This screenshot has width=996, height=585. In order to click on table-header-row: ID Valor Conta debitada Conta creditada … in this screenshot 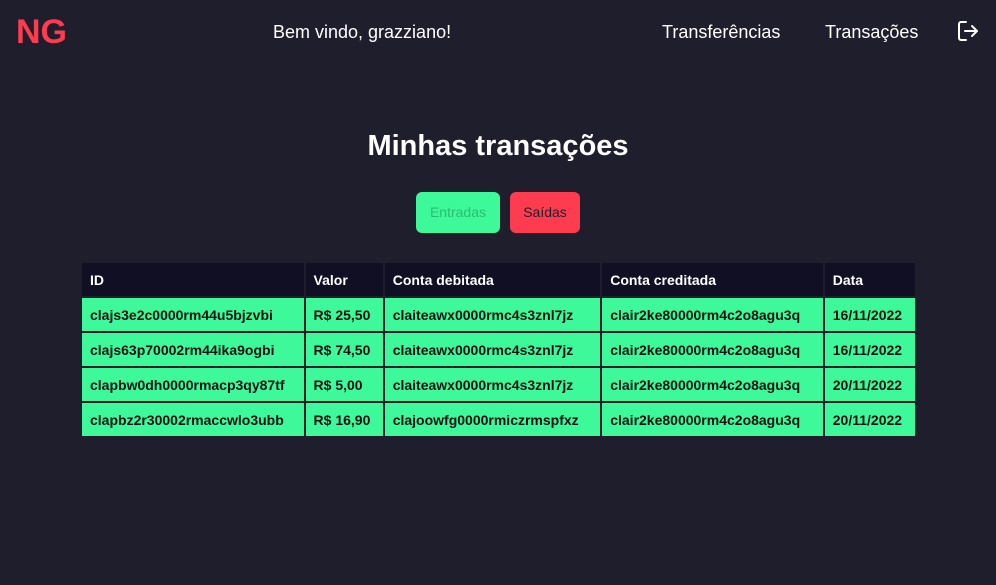, I will do `click(498, 279)`.